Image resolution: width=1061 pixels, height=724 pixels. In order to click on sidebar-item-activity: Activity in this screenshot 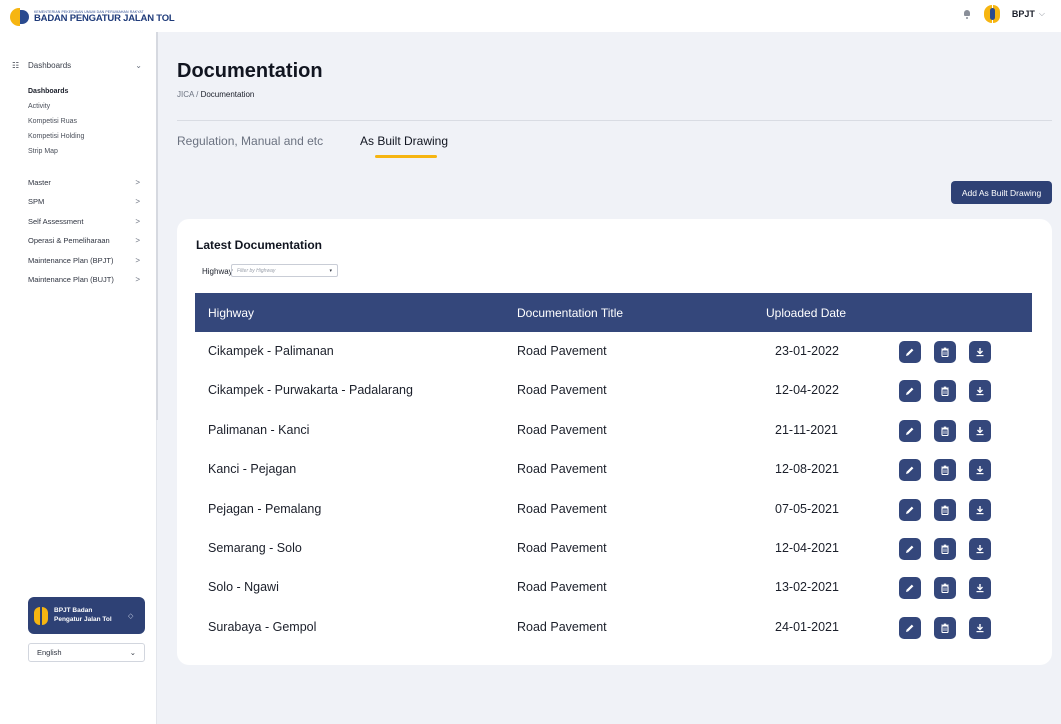, I will do `click(39, 106)`.